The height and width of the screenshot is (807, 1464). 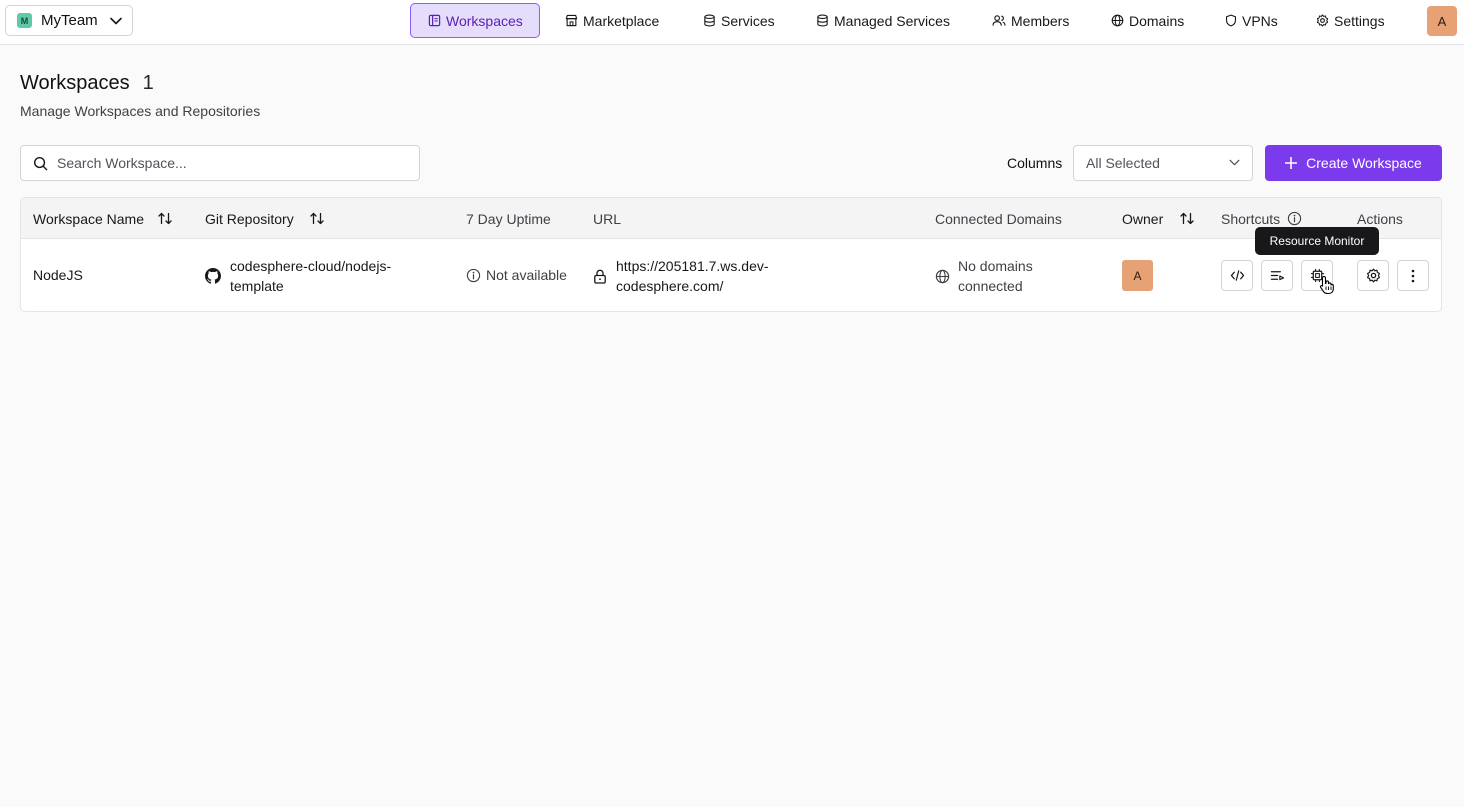 I want to click on nav-members-label: Members, so click(x=1040, y=20).